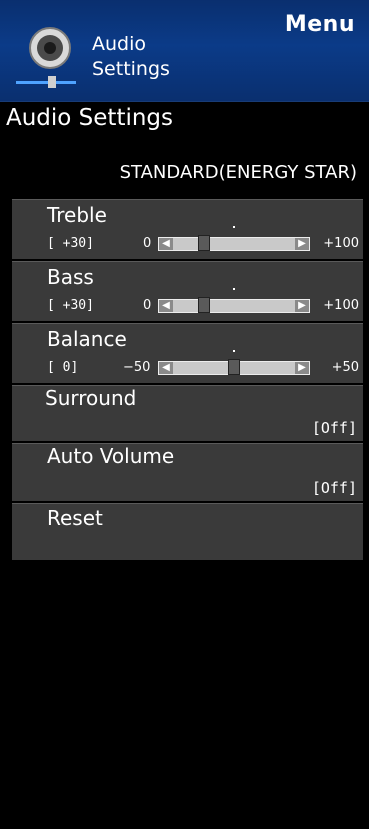 The width and height of the screenshot is (369, 829). What do you see at coordinates (119, 44) in the screenshot?
I see `header-title-line1: Audio` at bounding box center [119, 44].